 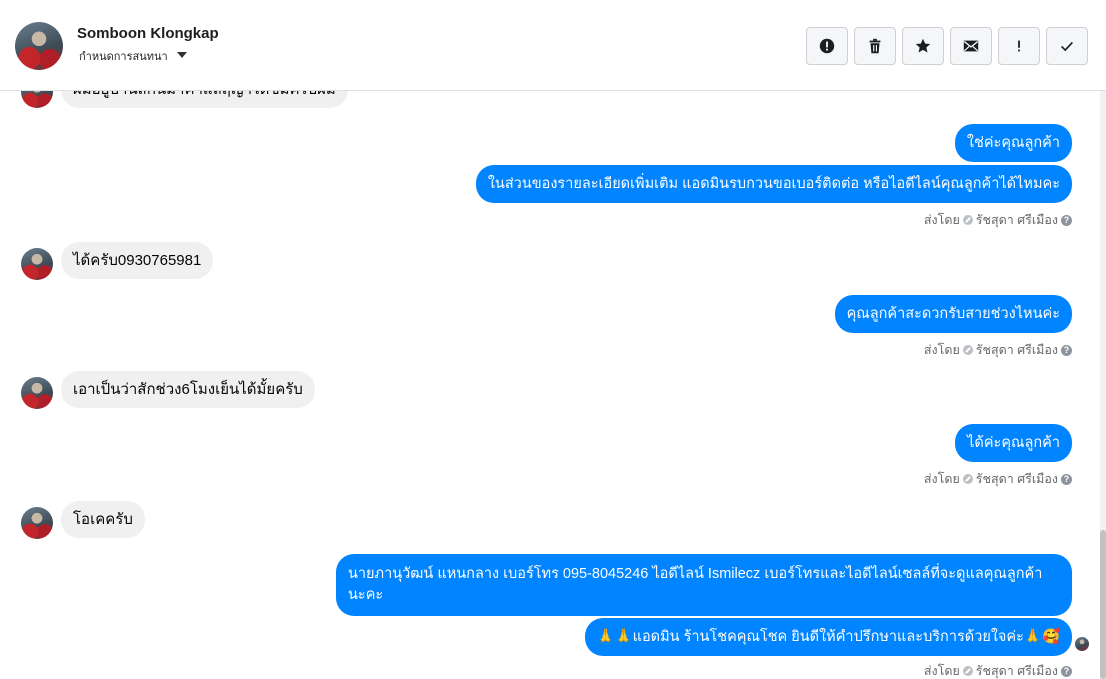 What do you see at coordinates (182, 55) in the screenshot?
I see `caret-down-icon` at bounding box center [182, 55].